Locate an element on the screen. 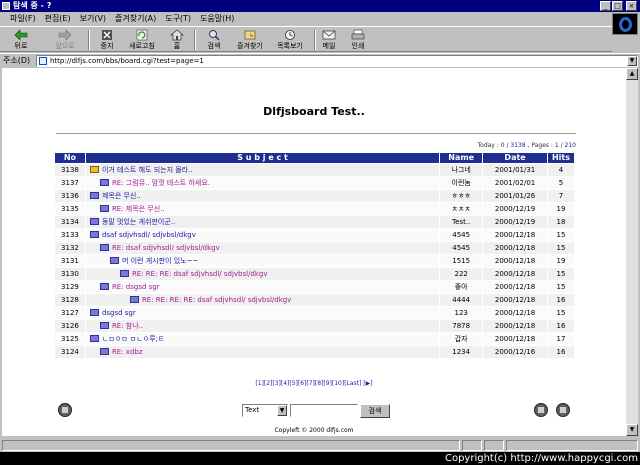 The width and height of the screenshot is (640, 465). row-subject: 동말 멋있는 게쉬판이군.. is located at coordinates (262, 222).